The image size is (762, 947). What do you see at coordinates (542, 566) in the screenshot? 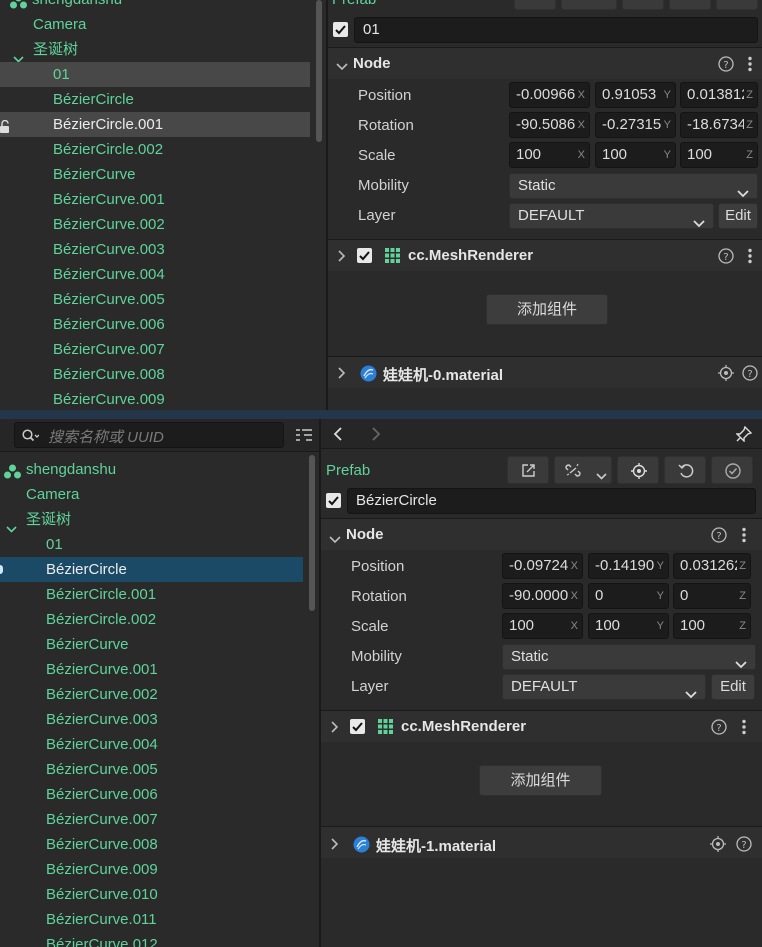
I see `position-x-input: -0.09724 X` at bounding box center [542, 566].